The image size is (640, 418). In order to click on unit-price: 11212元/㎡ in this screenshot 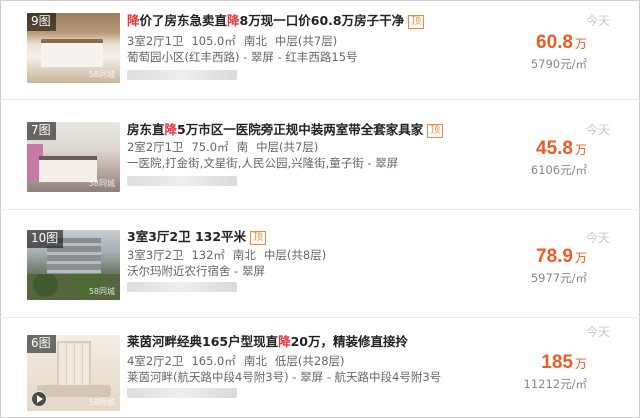, I will do `click(555, 384)`.